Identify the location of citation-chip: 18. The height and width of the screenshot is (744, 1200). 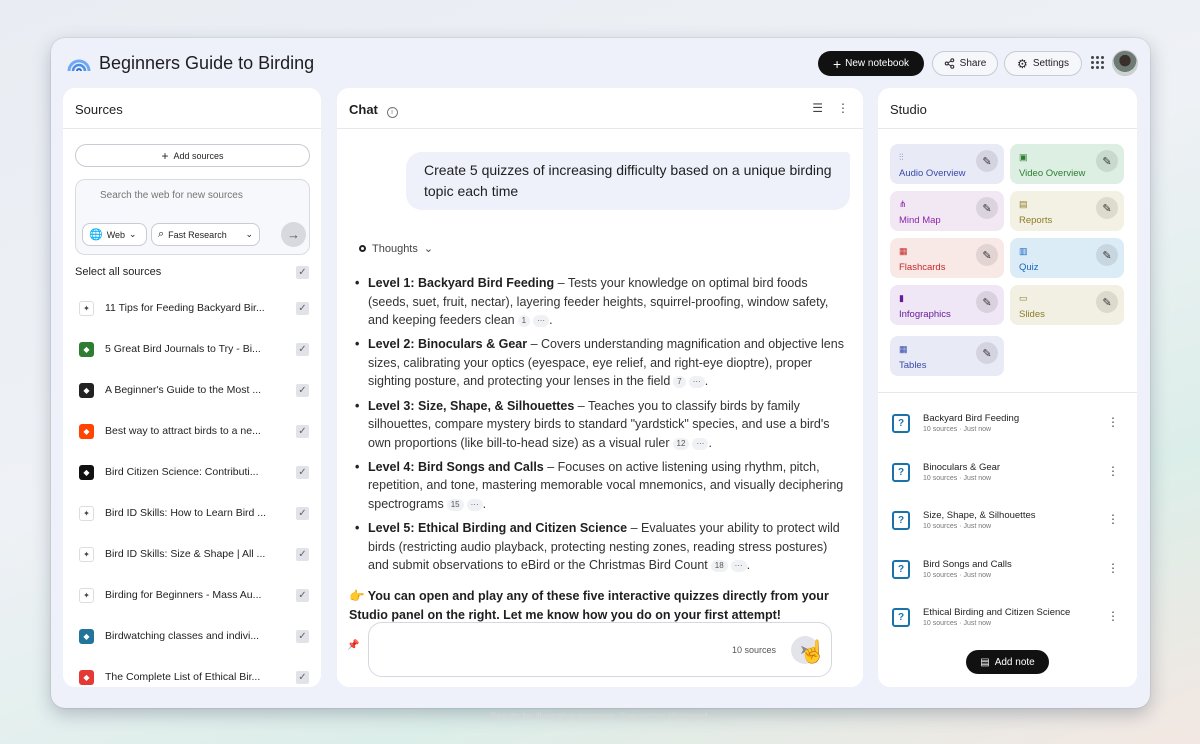
(719, 566).